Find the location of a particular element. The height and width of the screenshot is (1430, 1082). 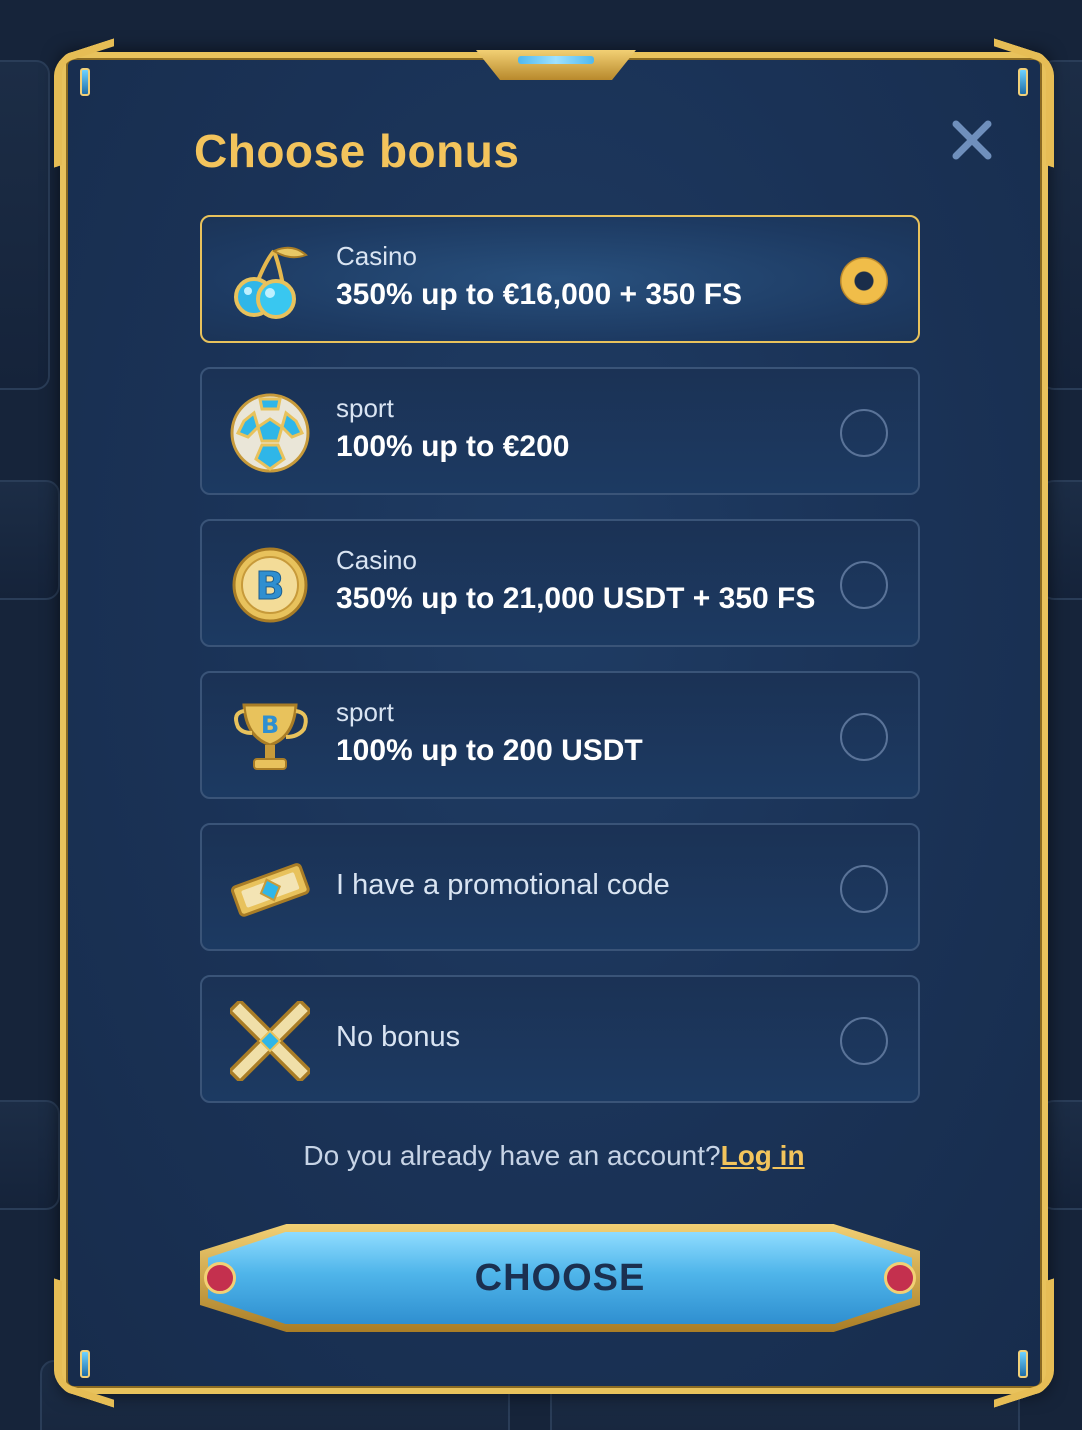

bonus-option-sport-usdt: B sport 100% up to 200 USDT is located at coordinates (560, 735).